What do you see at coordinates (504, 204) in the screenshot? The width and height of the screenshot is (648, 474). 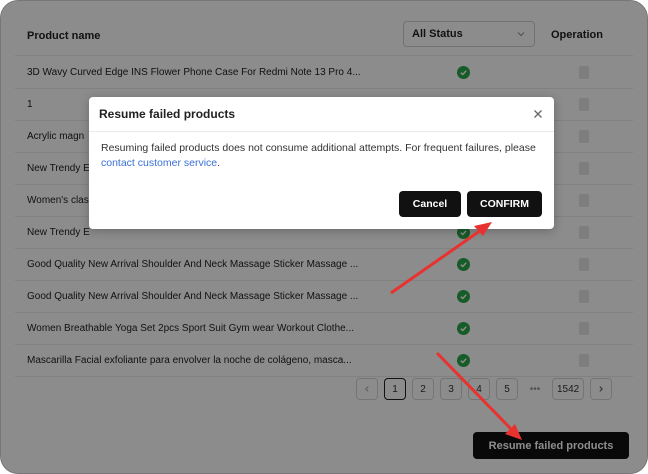 I see `confirm-button: CONFIRM` at bounding box center [504, 204].